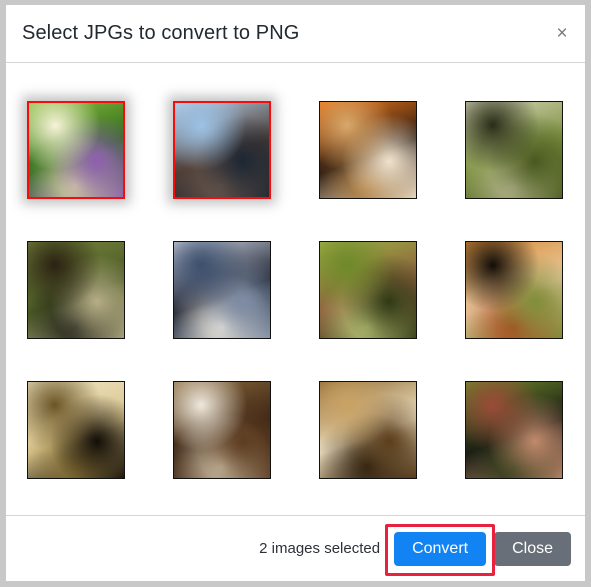 The image size is (591, 587). What do you see at coordinates (440, 548) in the screenshot?
I see `convert-button: Convert` at bounding box center [440, 548].